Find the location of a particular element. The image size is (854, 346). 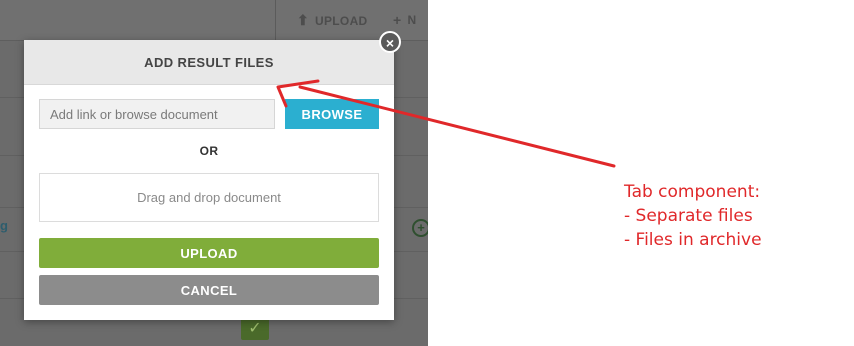

annotation-line: - Separate files is located at coordinates (688, 216).